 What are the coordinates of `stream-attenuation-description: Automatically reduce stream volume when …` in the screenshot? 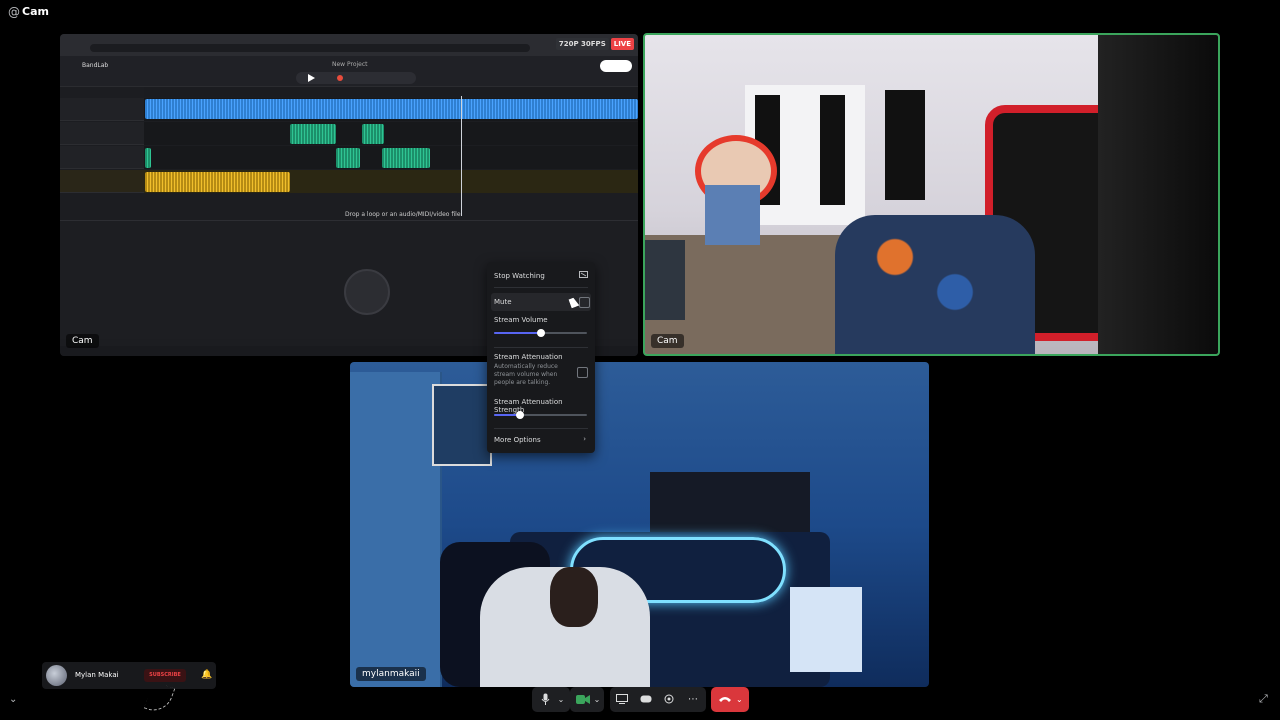 It's located at (526, 374).